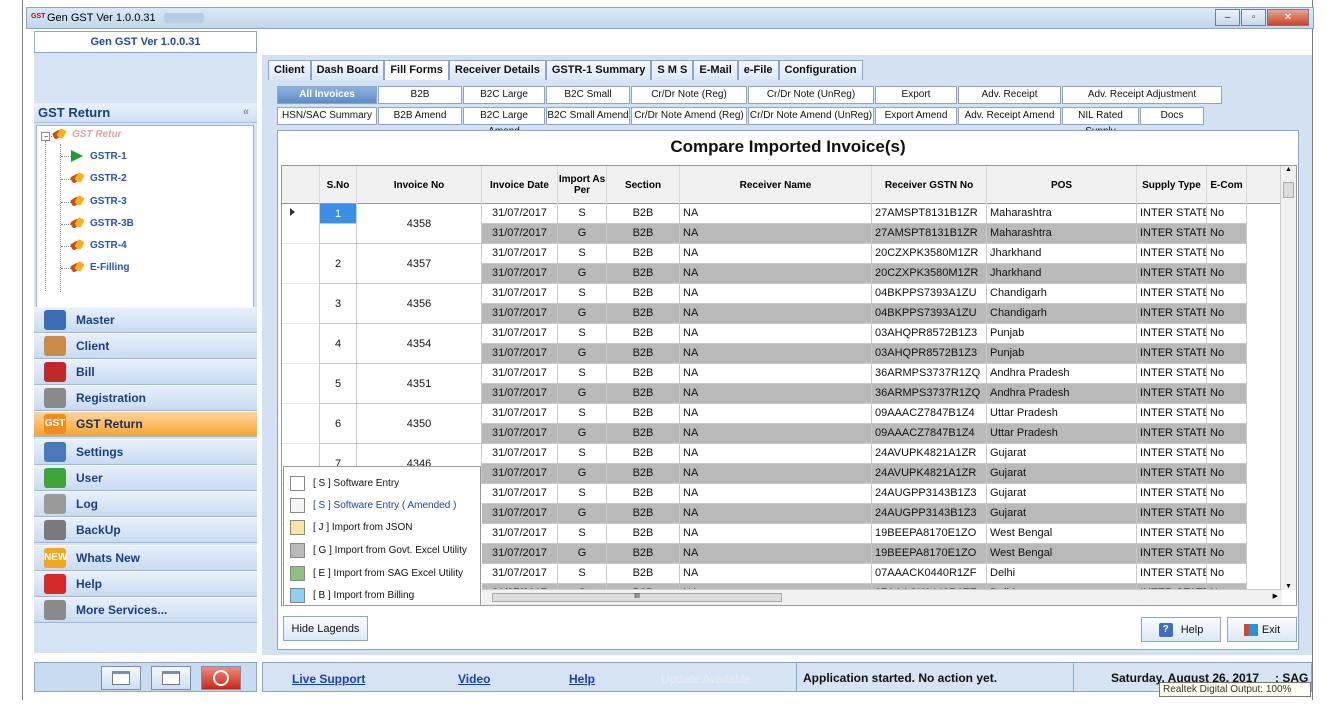 The image size is (1333, 714). What do you see at coordinates (929, 514) in the screenshot?
I see `receiver-gstn-cell: 24AUGPP3143B1Z3` at bounding box center [929, 514].